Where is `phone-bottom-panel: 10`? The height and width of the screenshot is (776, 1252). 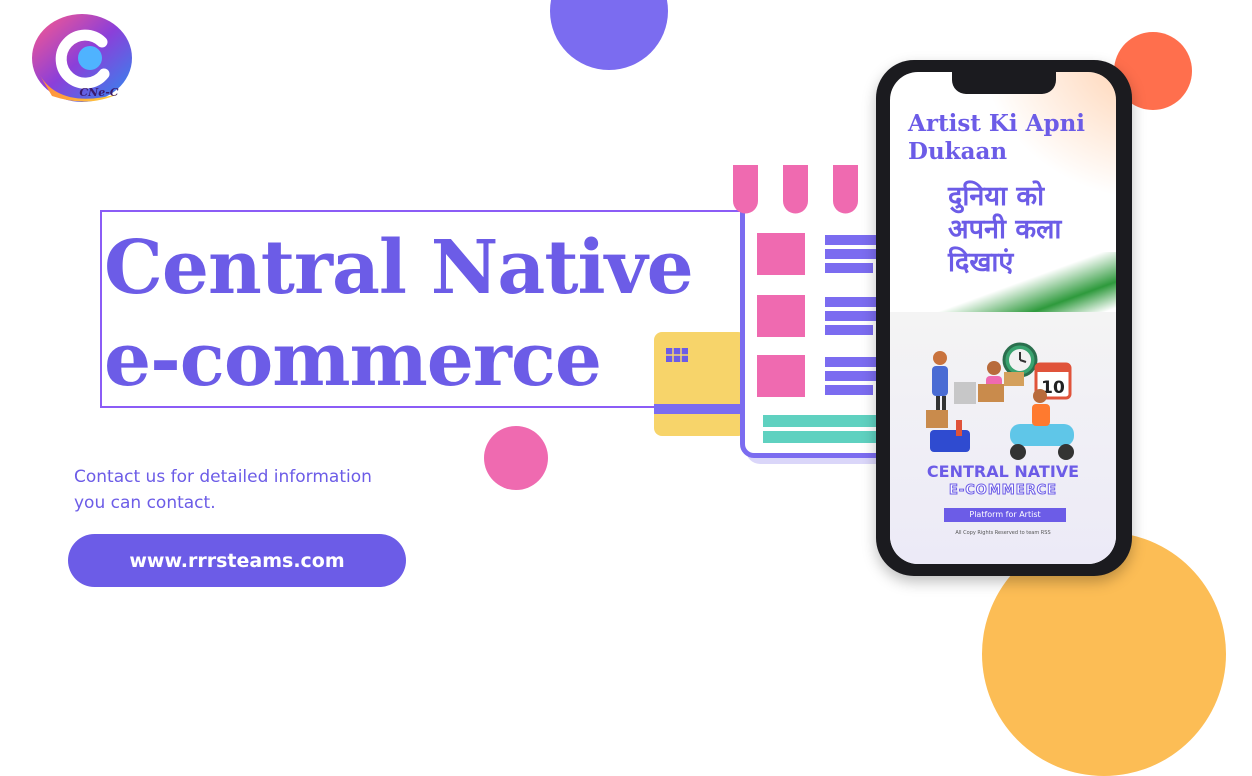
phone-bottom-panel: 10 is located at coordinates (1003, 438).